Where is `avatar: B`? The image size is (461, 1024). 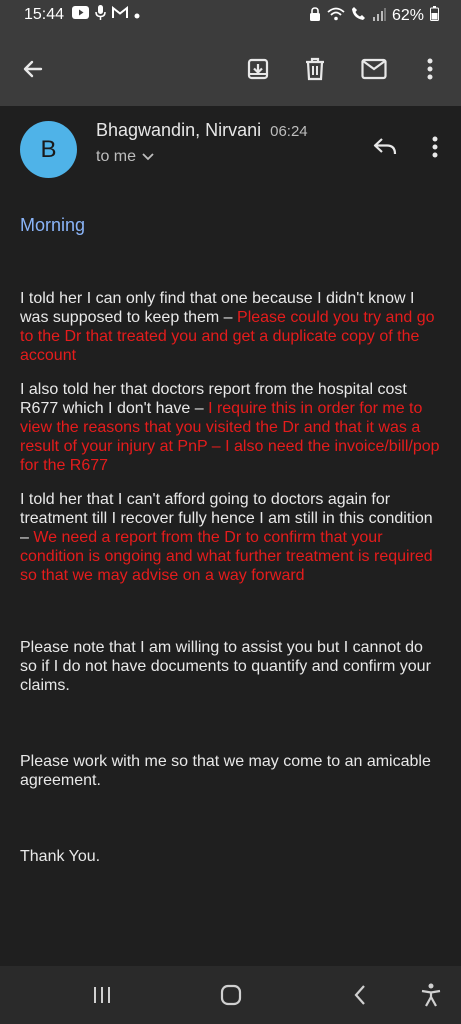 avatar: B is located at coordinates (48, 149).